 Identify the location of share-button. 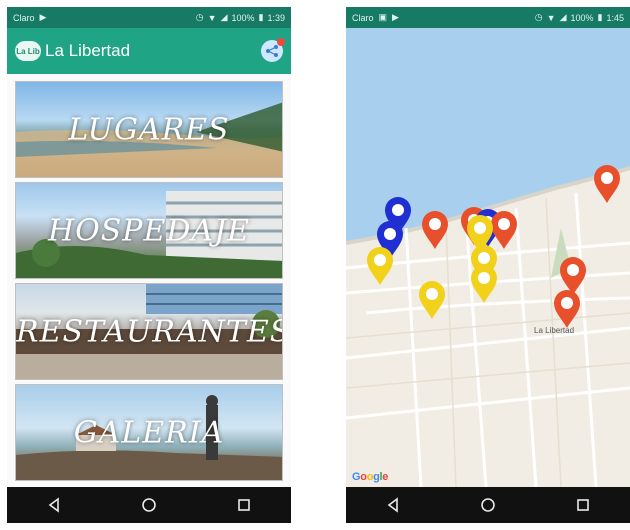
(273, 50).